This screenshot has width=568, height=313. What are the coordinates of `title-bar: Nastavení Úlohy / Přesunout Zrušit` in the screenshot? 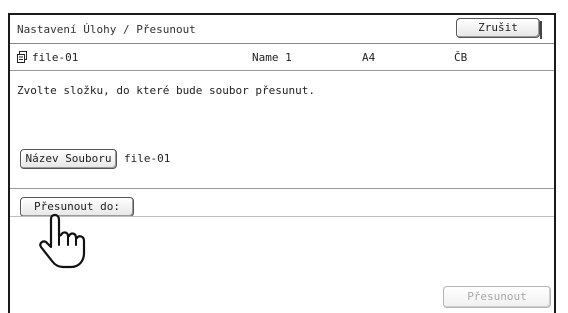 It's located at (282, 29).